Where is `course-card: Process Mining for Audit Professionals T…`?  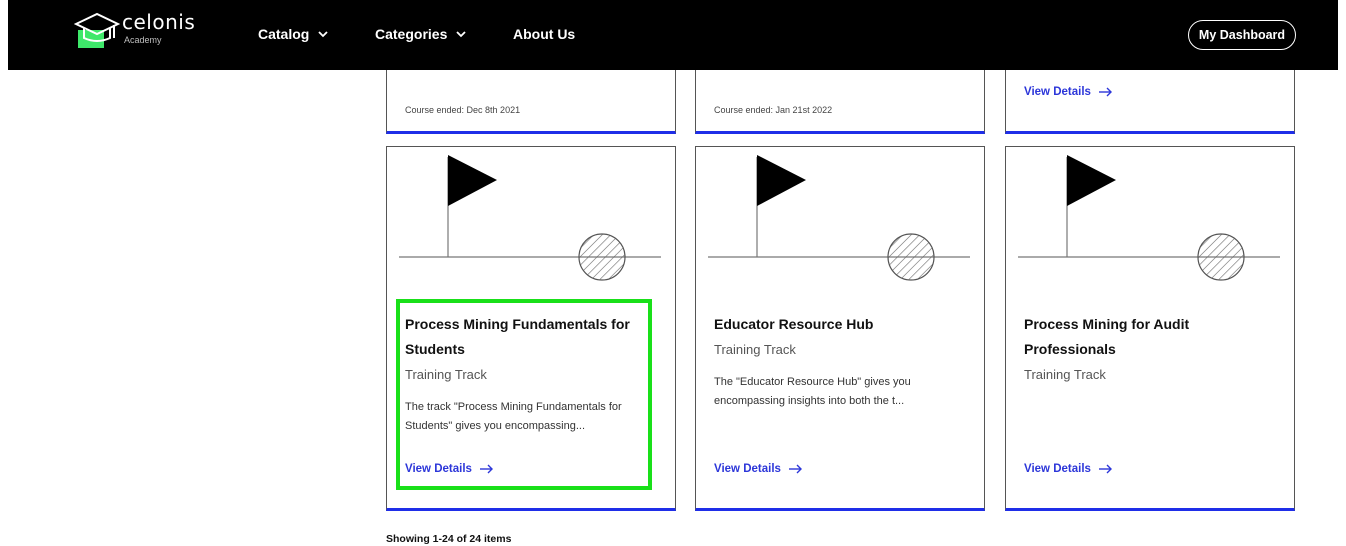 course-card: Process Mining for Audit Professionals T… is located at coordinates (1150, 328).